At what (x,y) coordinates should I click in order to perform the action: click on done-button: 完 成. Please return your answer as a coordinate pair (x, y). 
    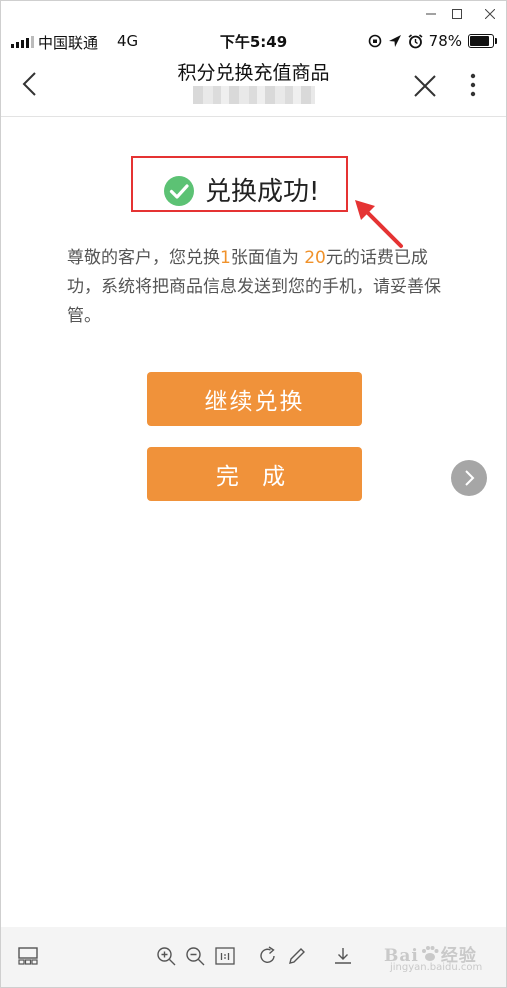
    Looking at the image, I should click on (254, 474).